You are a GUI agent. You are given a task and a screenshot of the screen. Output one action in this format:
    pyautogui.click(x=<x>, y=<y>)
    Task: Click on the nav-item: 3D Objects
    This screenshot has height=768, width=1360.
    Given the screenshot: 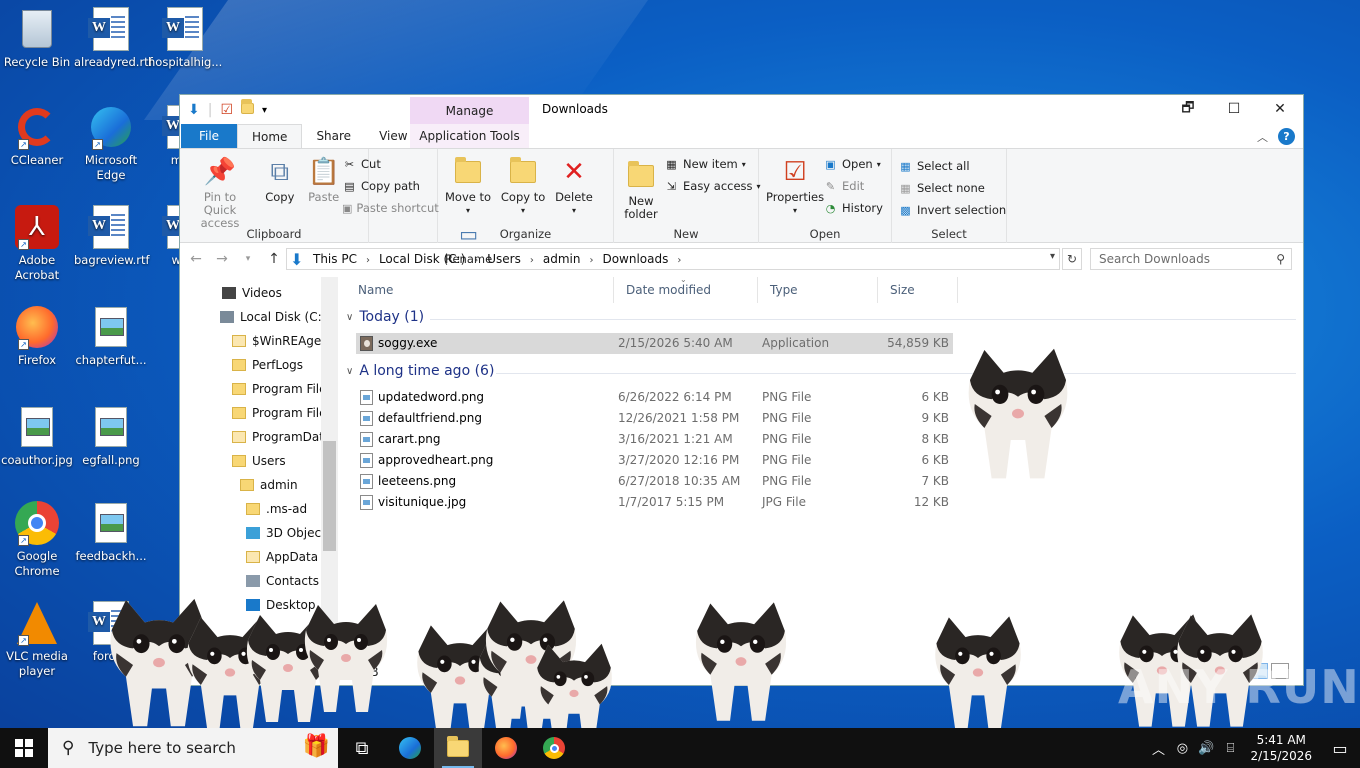 What is the action you would take?
    pyautogui.click(x=259, y=533)
    